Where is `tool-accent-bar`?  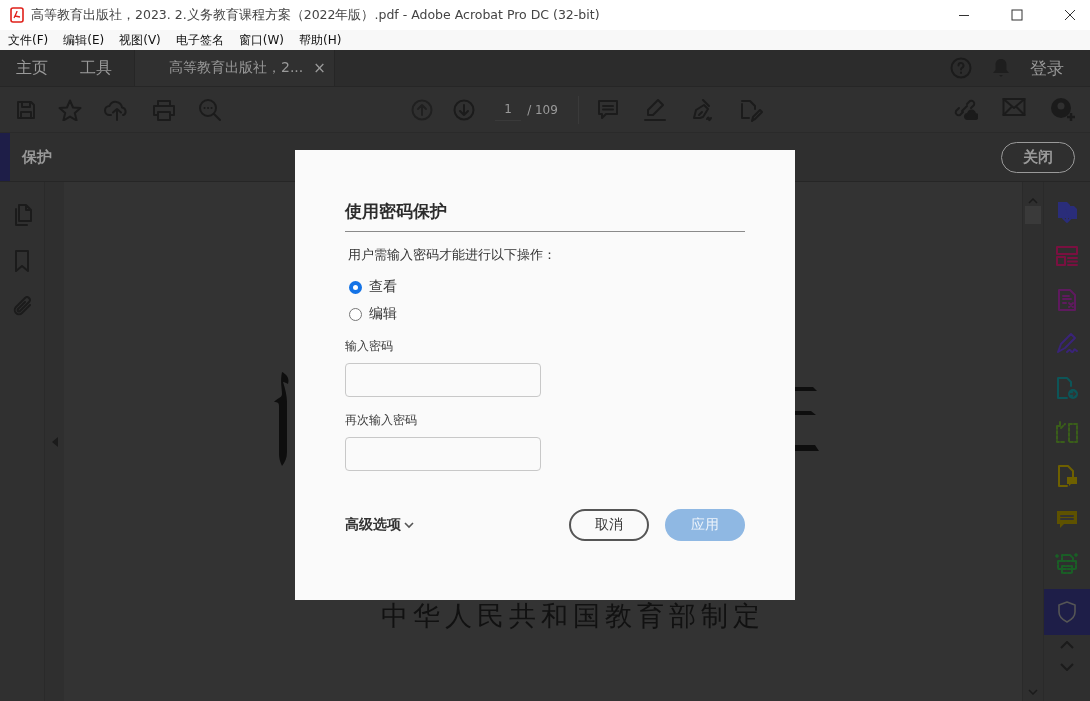
tool-accent-bar is located at coordinates (5, 157).